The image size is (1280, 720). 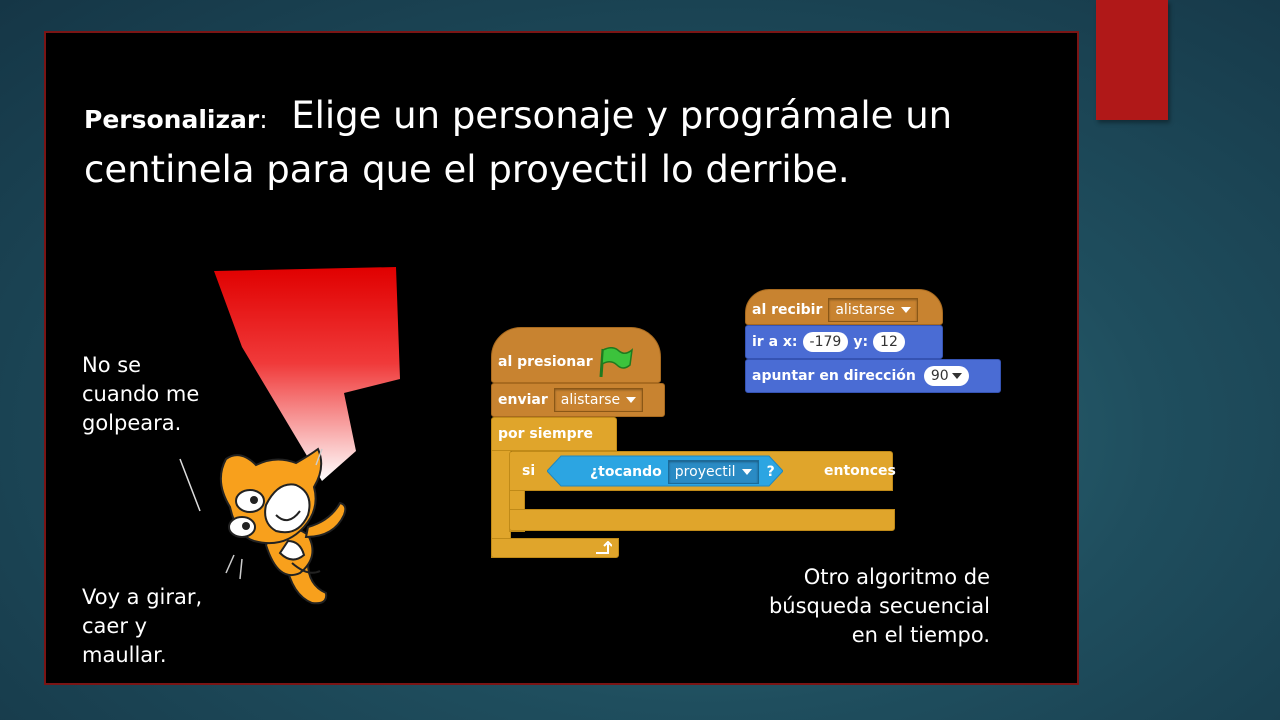 I want to click on touching-target-dropdown: proyectil, so click(x=713, y=472).